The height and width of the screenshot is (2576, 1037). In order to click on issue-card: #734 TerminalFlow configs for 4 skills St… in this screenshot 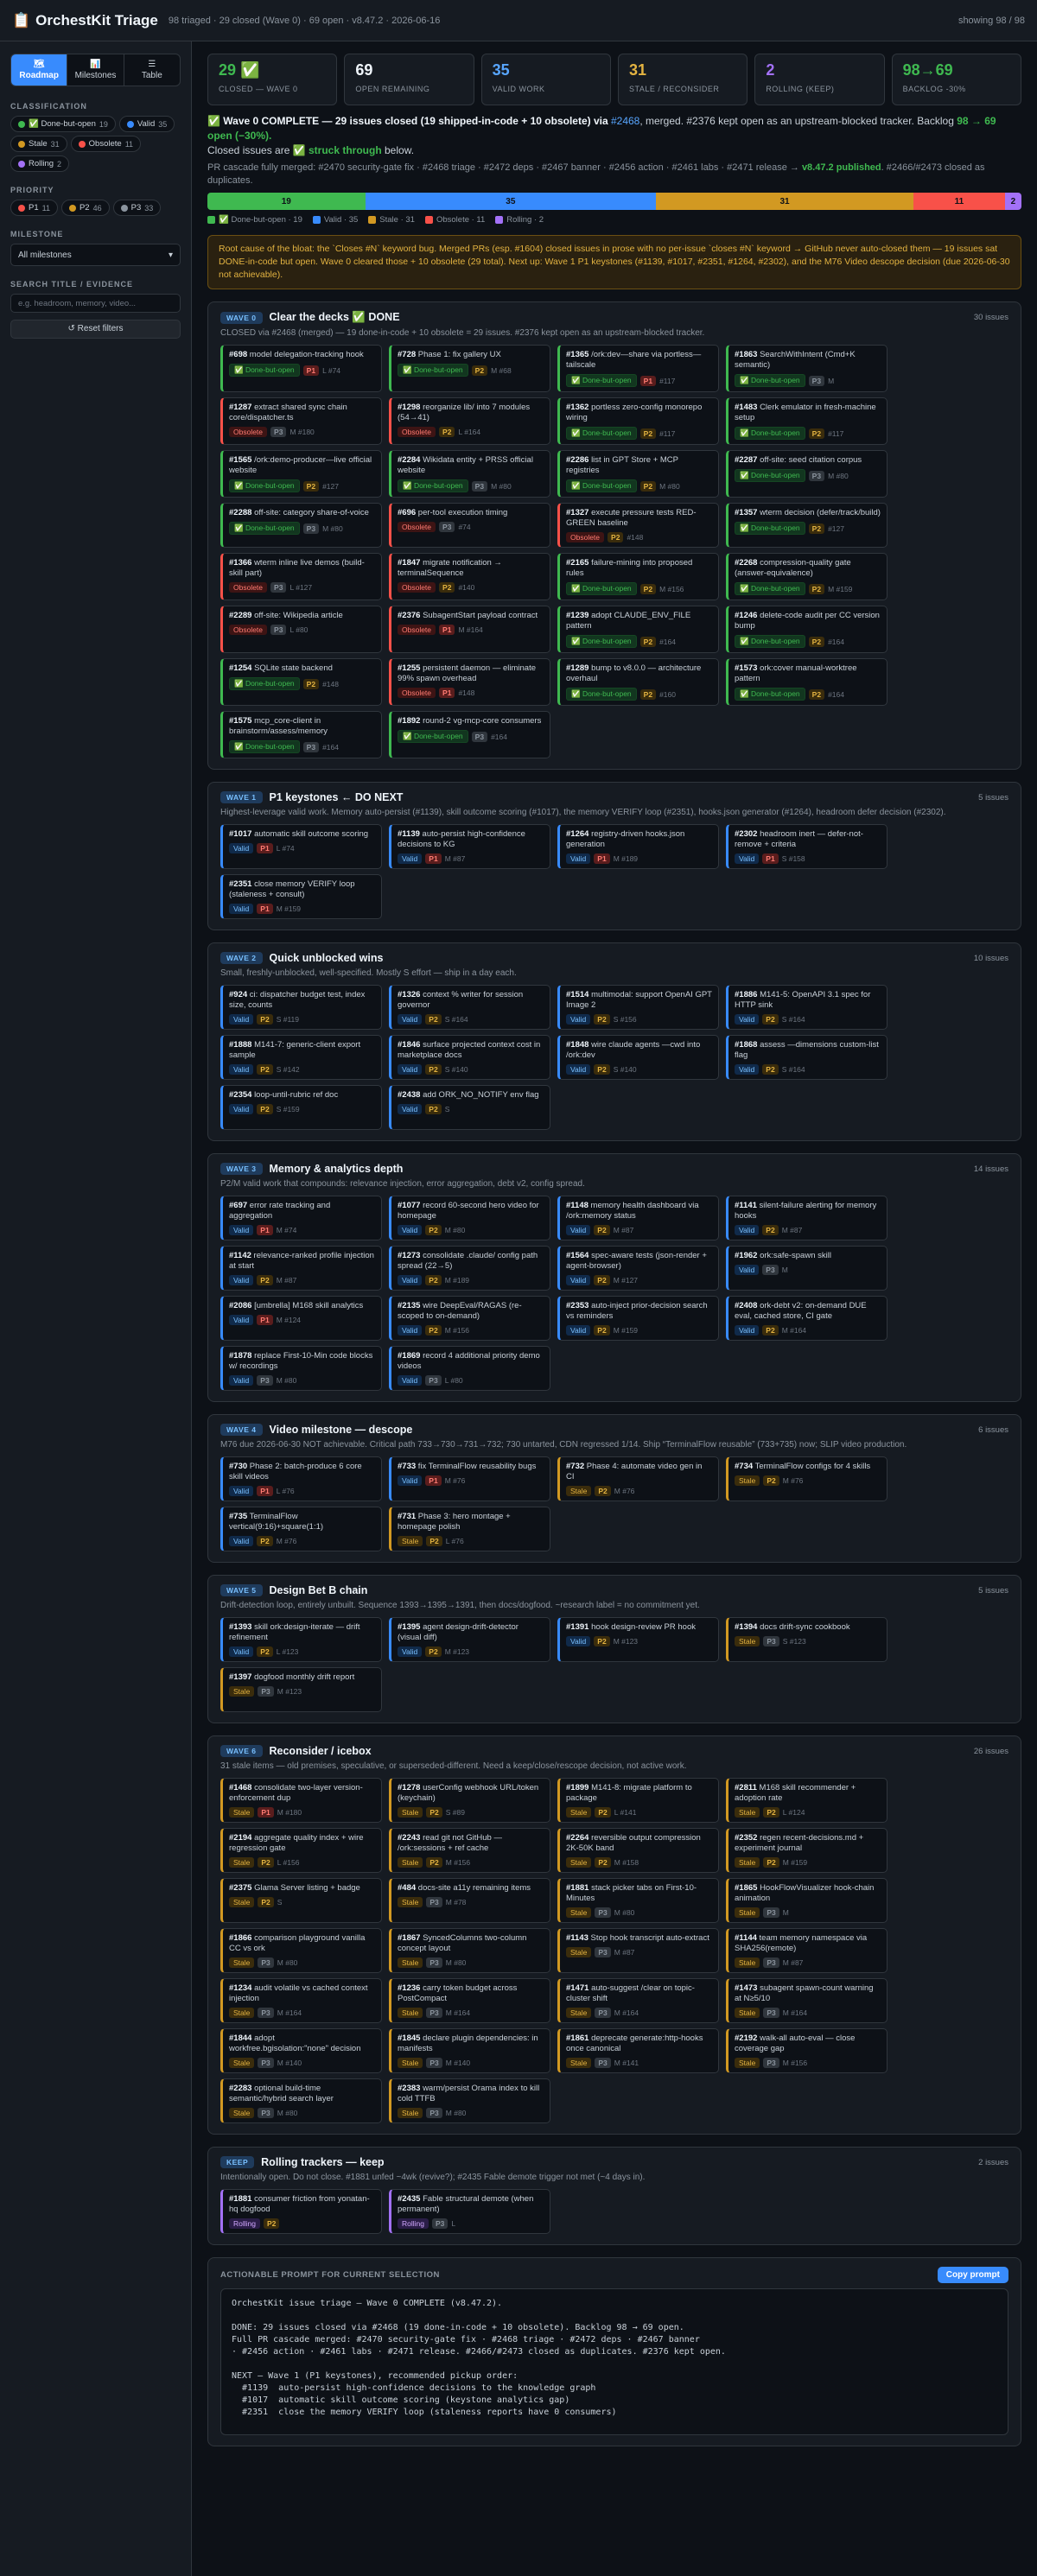, I will do `click(806, 1478)`.